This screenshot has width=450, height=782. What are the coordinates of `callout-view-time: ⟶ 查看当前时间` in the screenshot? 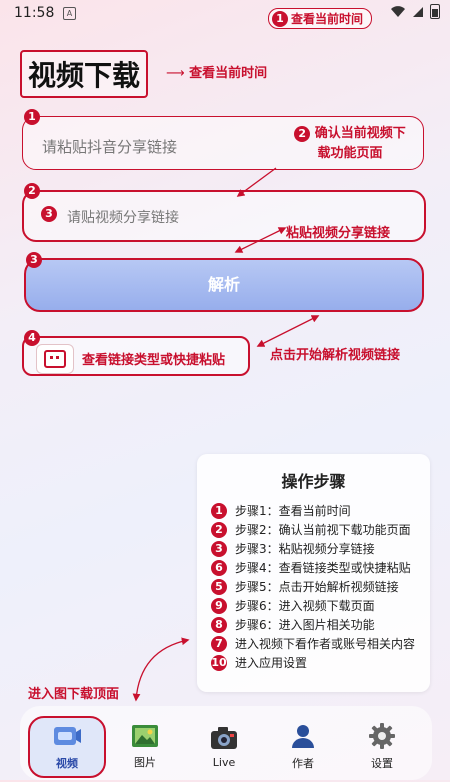 It's located at (217, 73).